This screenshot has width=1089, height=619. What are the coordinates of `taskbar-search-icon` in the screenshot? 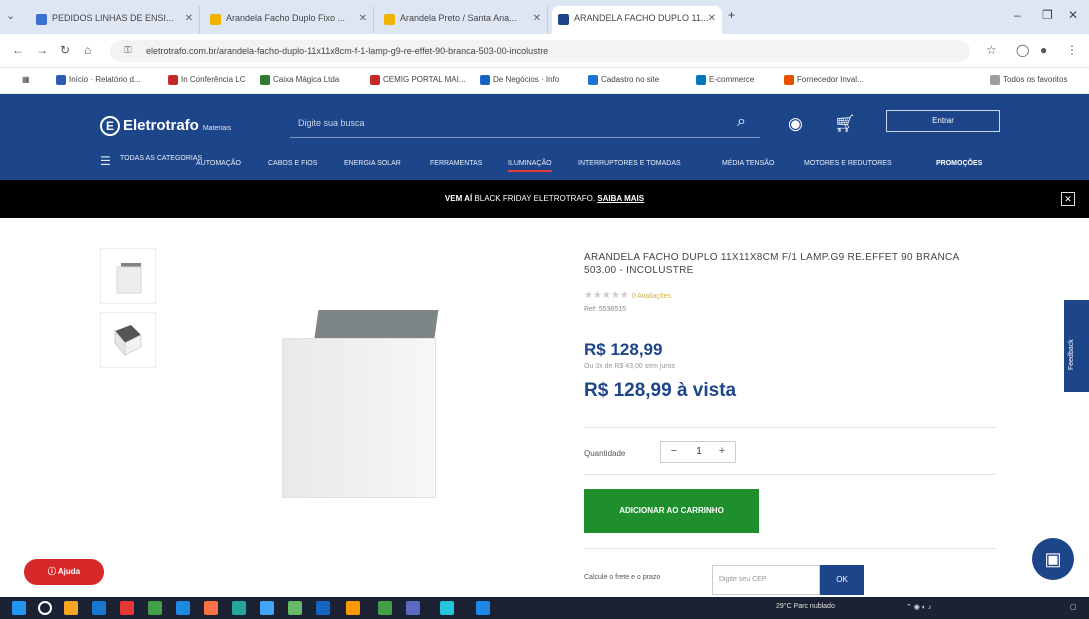 It's located at (45, 608).